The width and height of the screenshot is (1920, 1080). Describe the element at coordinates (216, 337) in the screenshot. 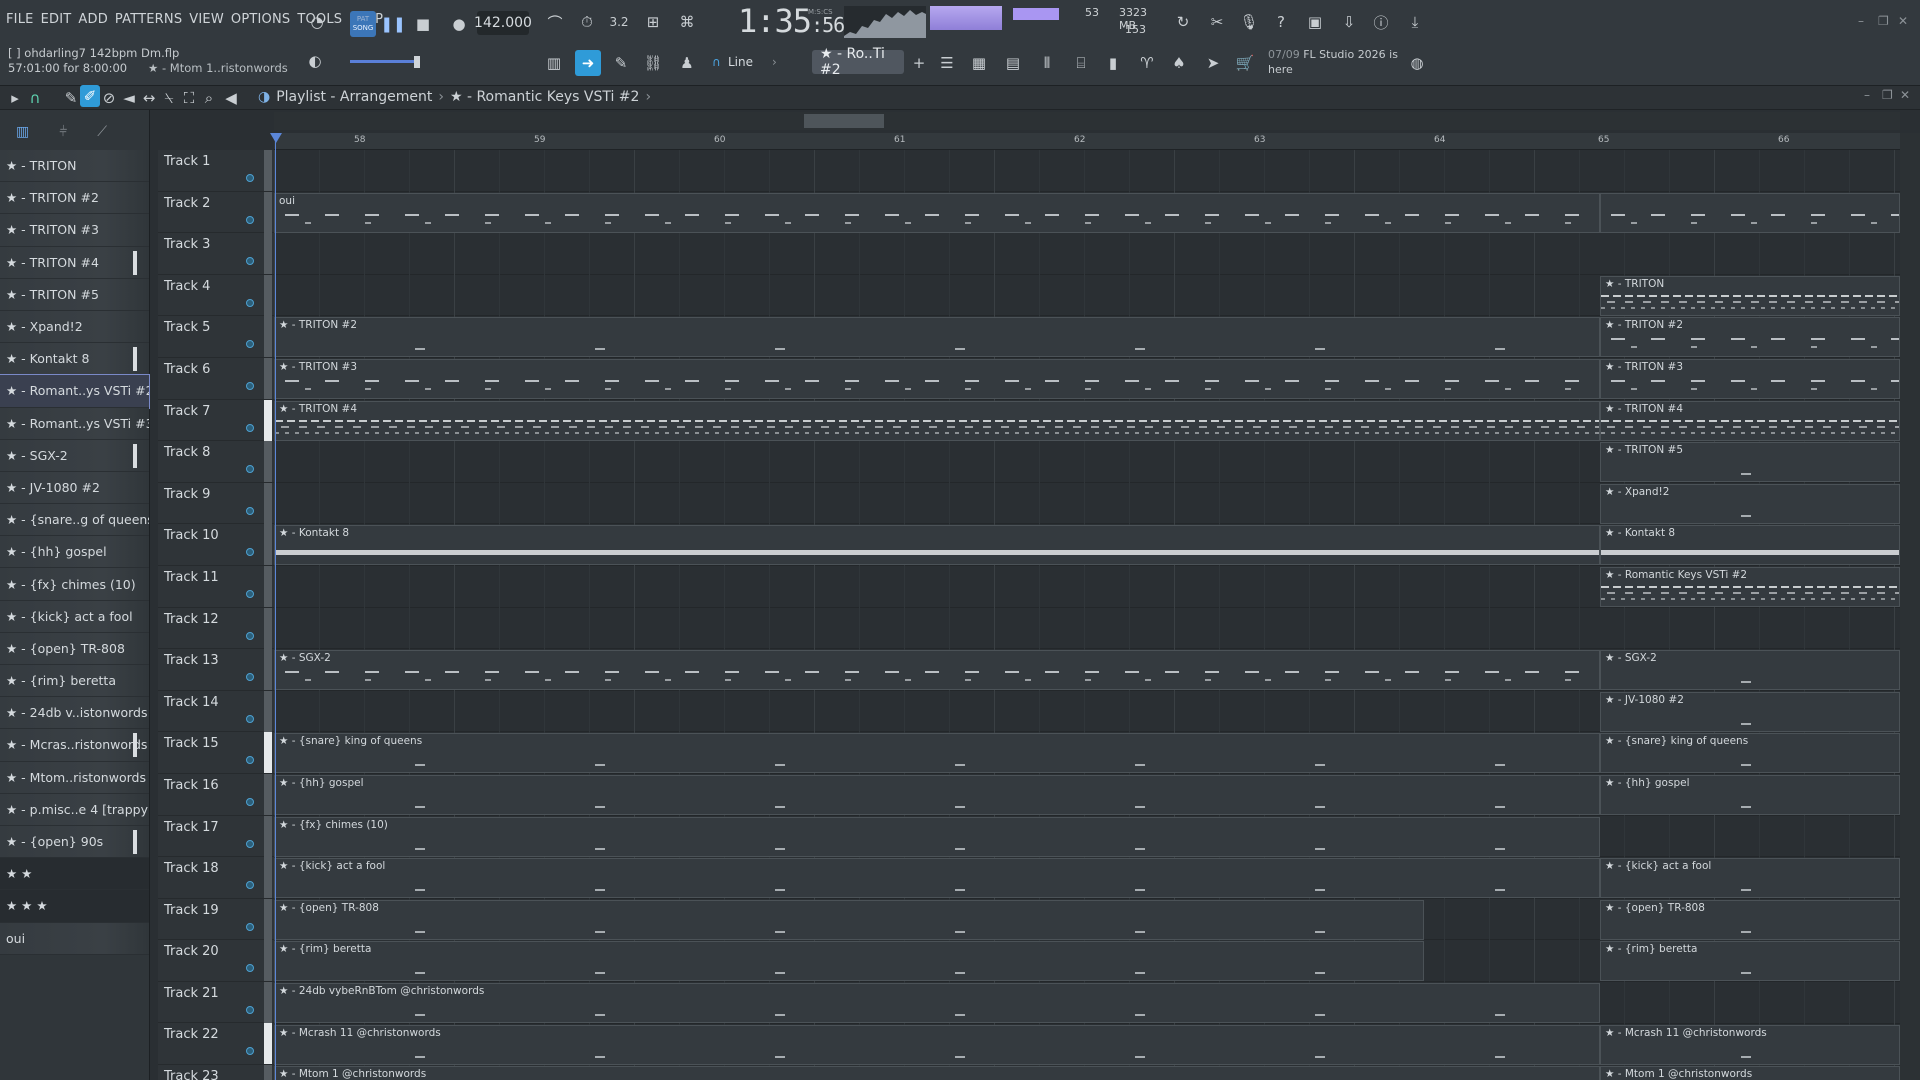

I see `track-header: Track 5` at that location.